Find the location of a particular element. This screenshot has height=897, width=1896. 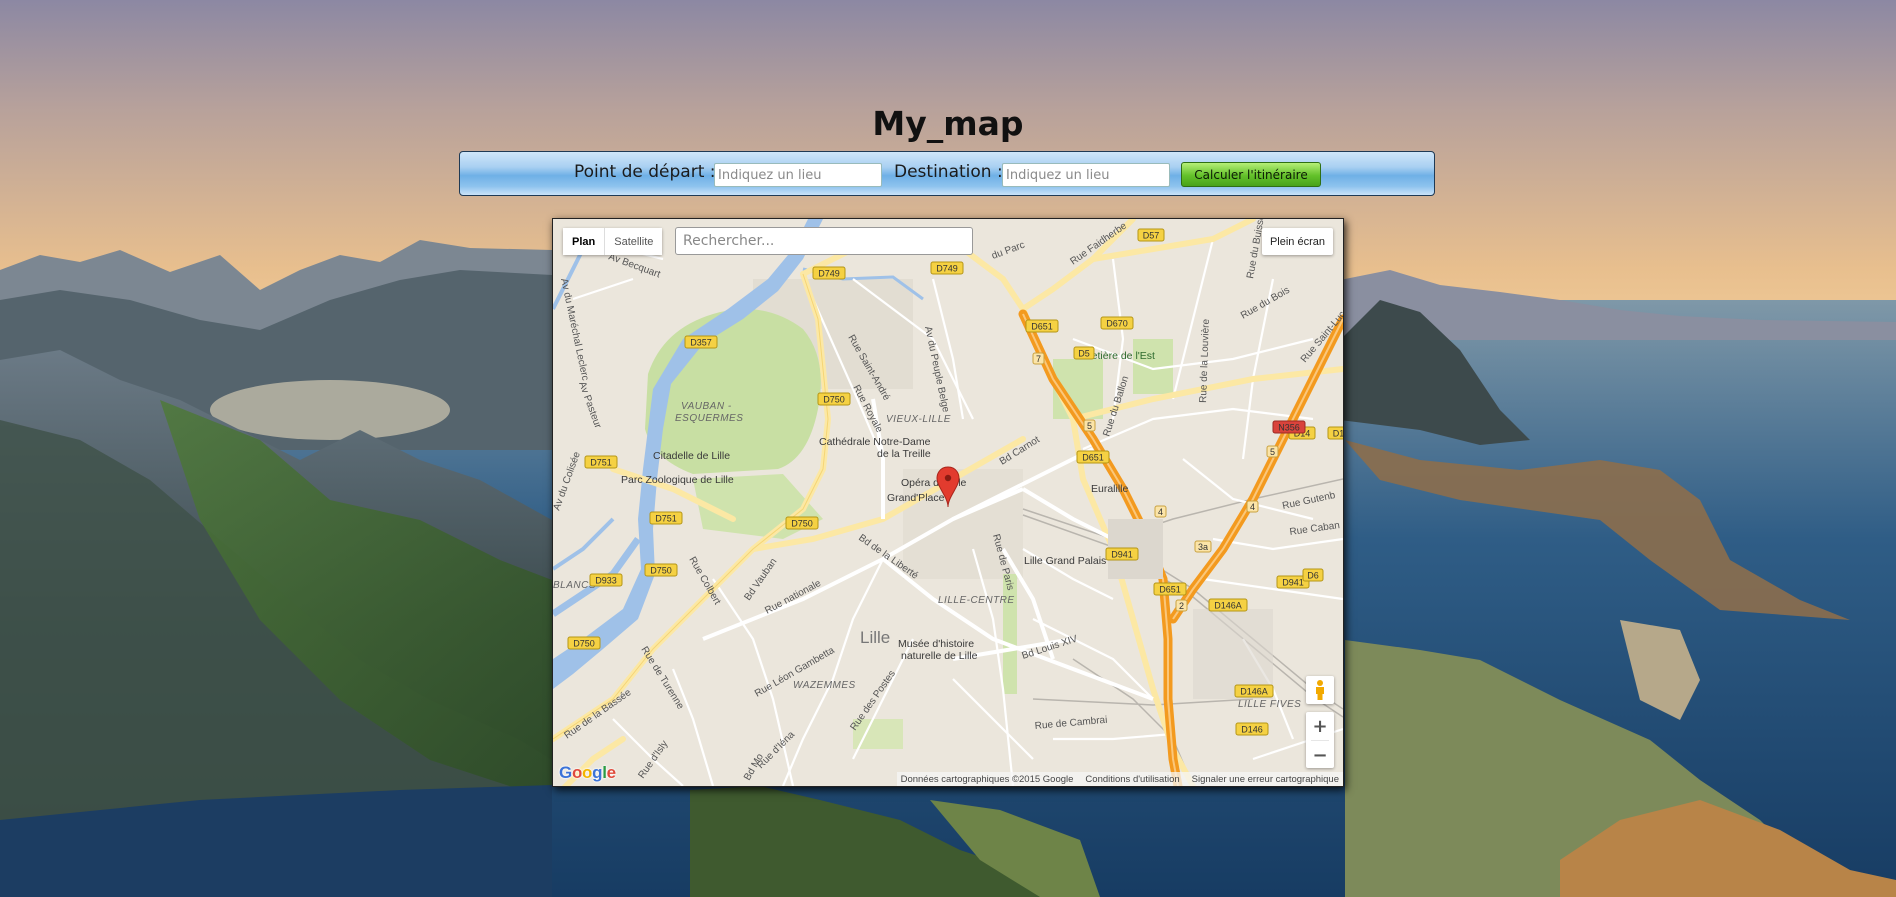

road-shield-label: D6 is located at coordinates (1313, 576).